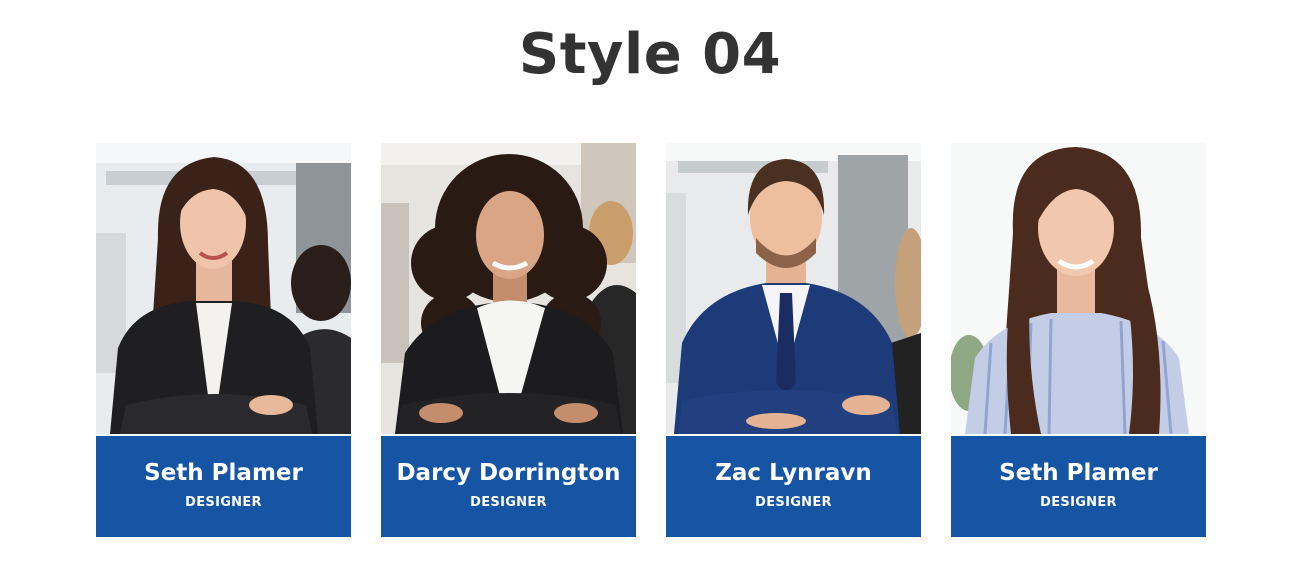  What do you see at coordinates (508, 473) in the screenshot?
I see `member-name: Darcy Dorrington` at bounding box center [508, 473].